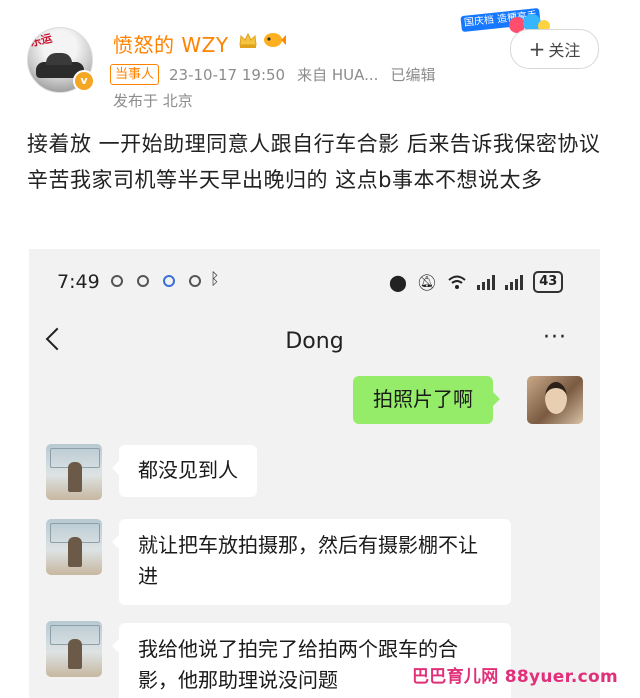 The width and height of the screenshot is (640, 698). Describe the element at coordinates (227, 74) in the screenshot. I see `post-time: 23-10-17 19:50` at that location.